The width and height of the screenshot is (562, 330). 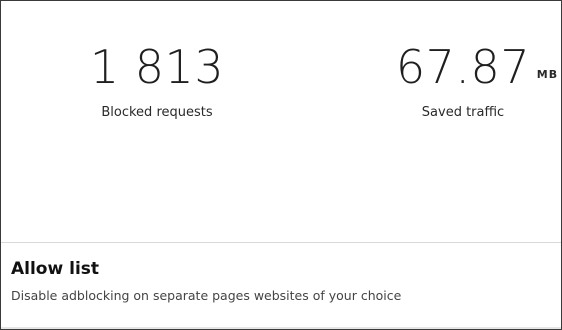 I want to click on bottom-rule, so click(x=281, y=328).